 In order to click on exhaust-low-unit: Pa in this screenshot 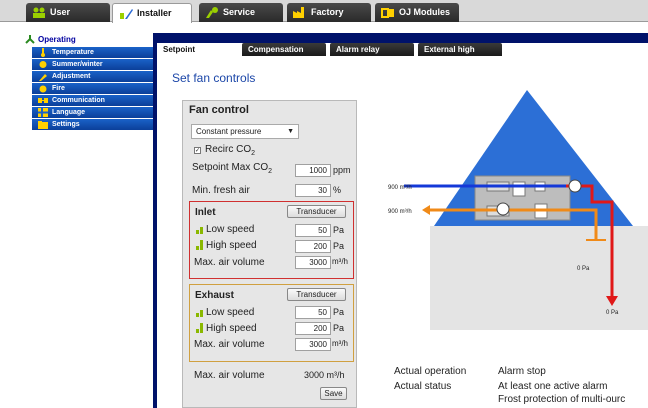, I will do `click(339, 312)`.